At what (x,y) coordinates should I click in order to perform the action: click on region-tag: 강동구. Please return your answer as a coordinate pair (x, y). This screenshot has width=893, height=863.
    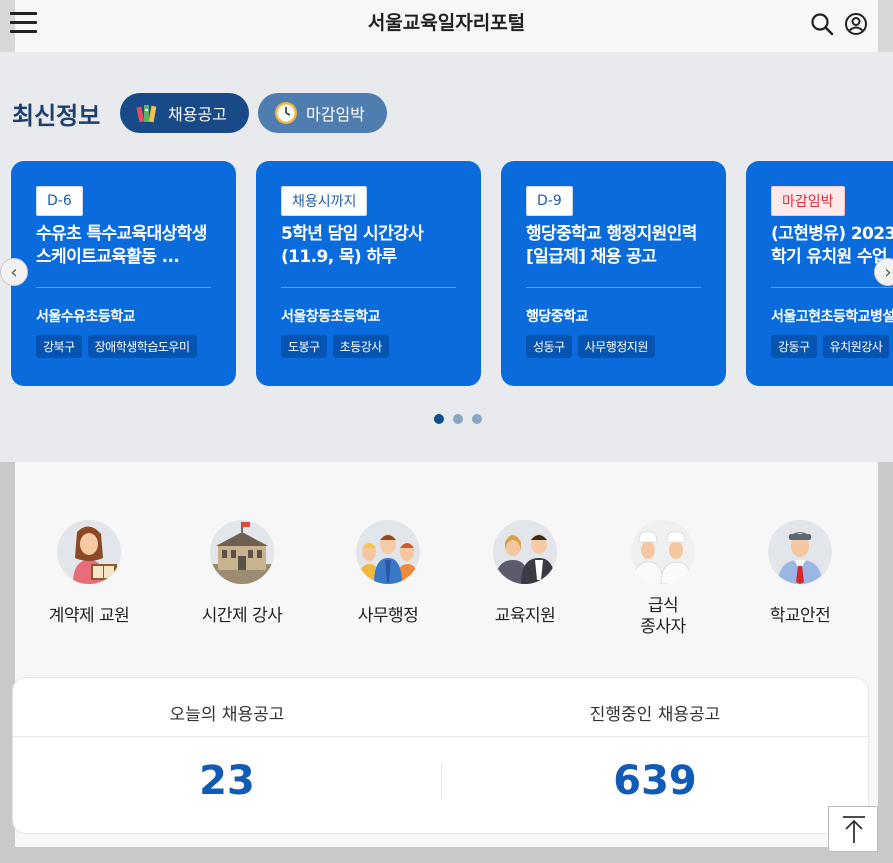
    Looking at the image, I should click on (794, 346).